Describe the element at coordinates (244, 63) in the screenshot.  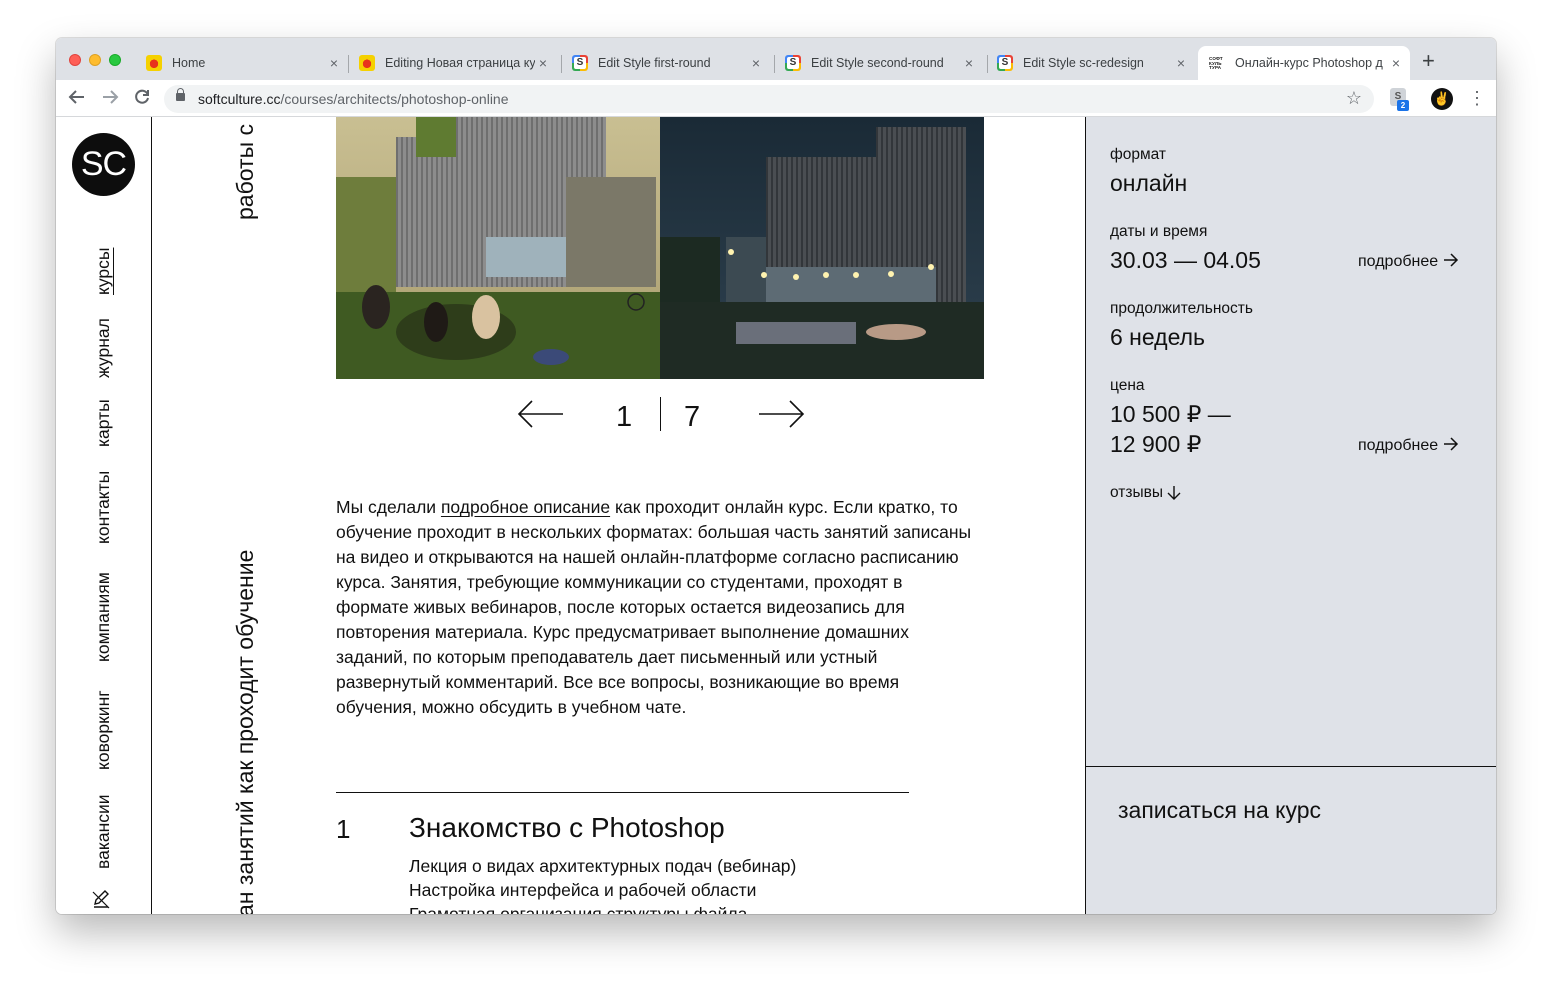
I see `tab-home: Home ×` at that location.